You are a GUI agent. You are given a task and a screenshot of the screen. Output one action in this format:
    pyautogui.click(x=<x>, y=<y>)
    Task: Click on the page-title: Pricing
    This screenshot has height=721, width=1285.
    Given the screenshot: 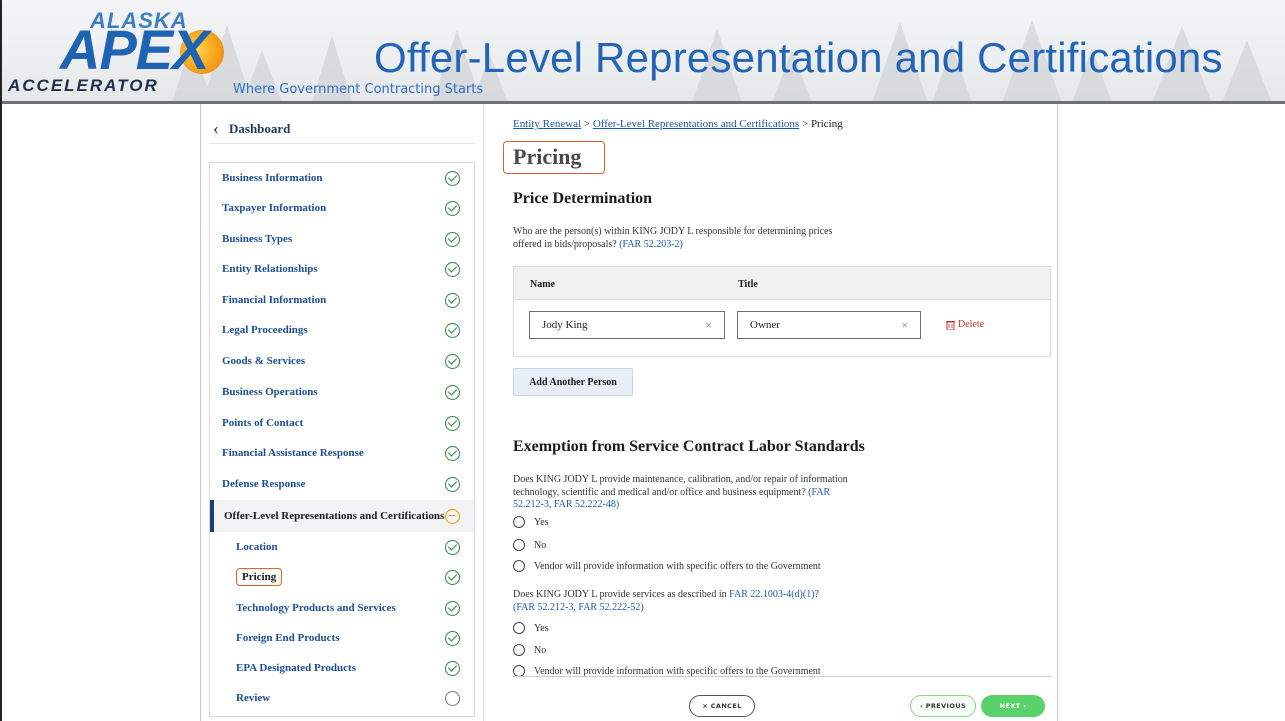 What is the action you would take?
    pyautogui.click(x=554, y=157)
    